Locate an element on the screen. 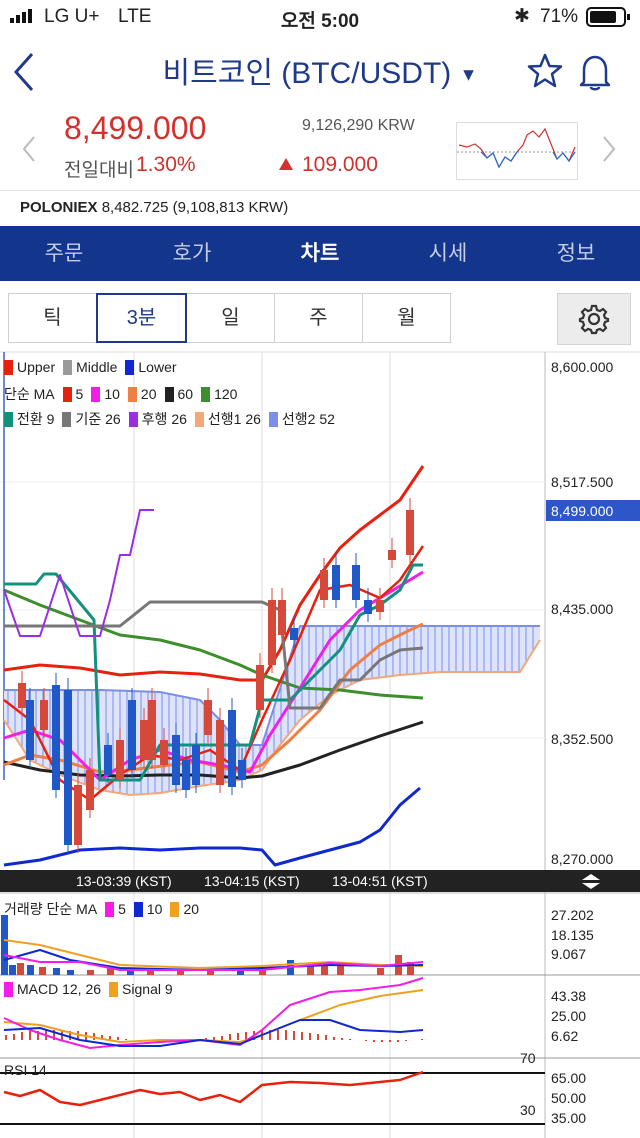 This screenshot has width=640, height=1138. legend-item: MACD 12, 26 is located at coordinates (52, 989).